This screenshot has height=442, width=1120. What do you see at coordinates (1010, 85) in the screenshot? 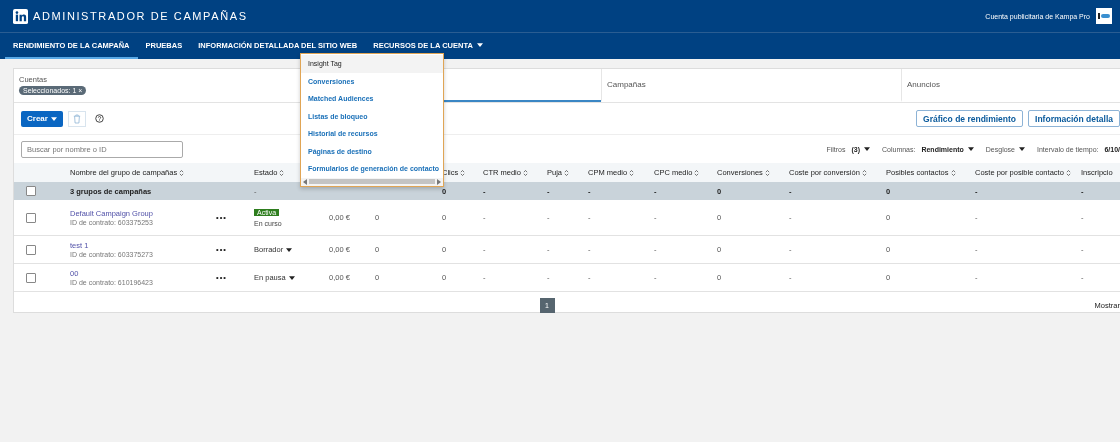
I see `entity-tab: Anuncios` at bounding box center [1010, 85].